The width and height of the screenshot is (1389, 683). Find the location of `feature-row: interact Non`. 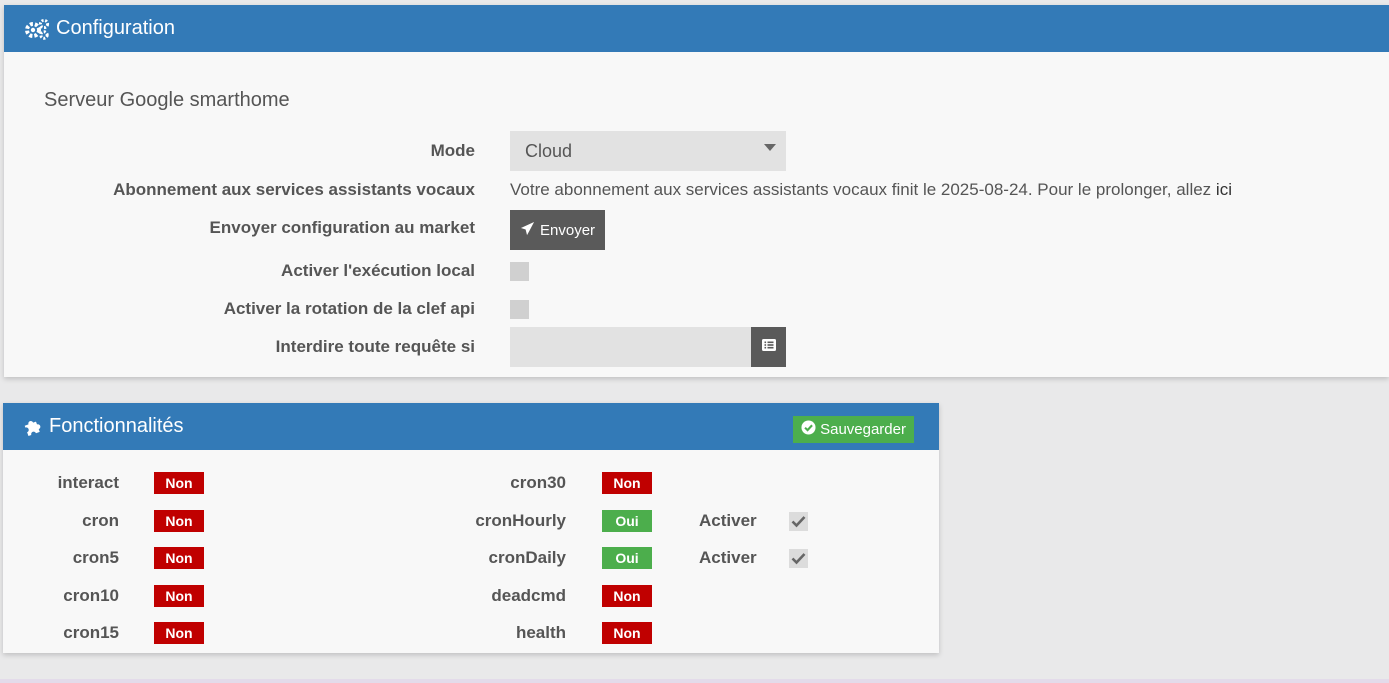

feature-row: interact Non is located at coordinates (153, 483).